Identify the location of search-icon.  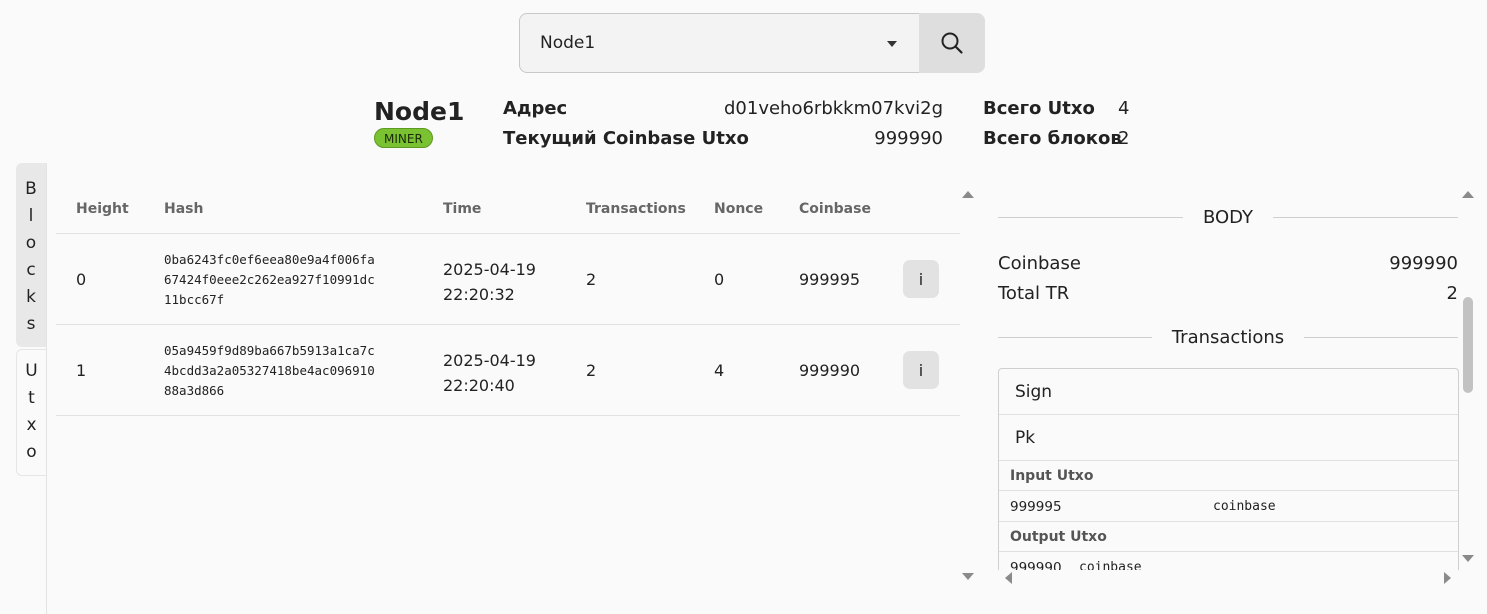
(952, 43).